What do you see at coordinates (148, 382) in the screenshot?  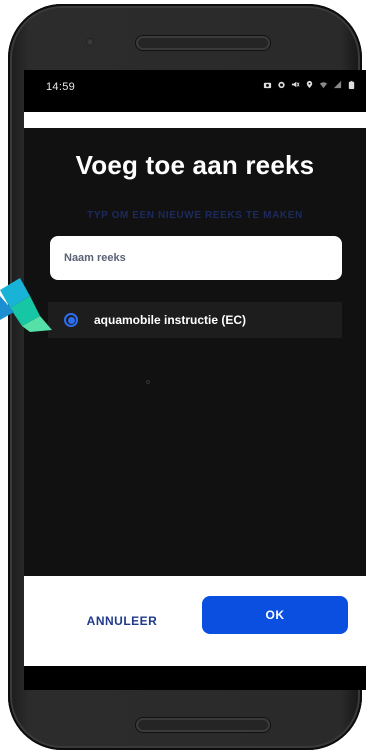 I see `loading-indicator` at bounding box center [148, 382].